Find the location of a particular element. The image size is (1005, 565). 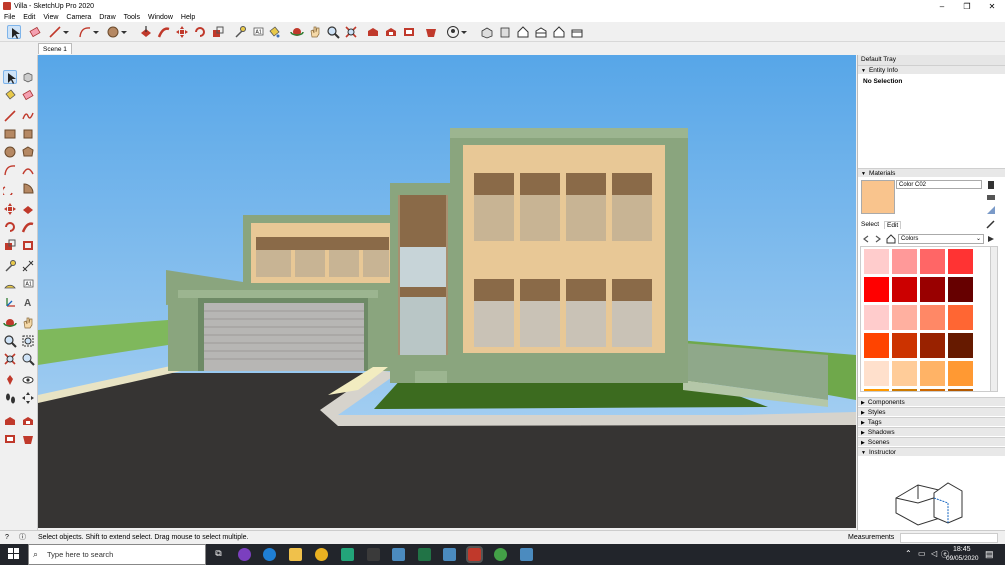

shadows-header: ▶ Shadows is located at coordinates (931, 431).